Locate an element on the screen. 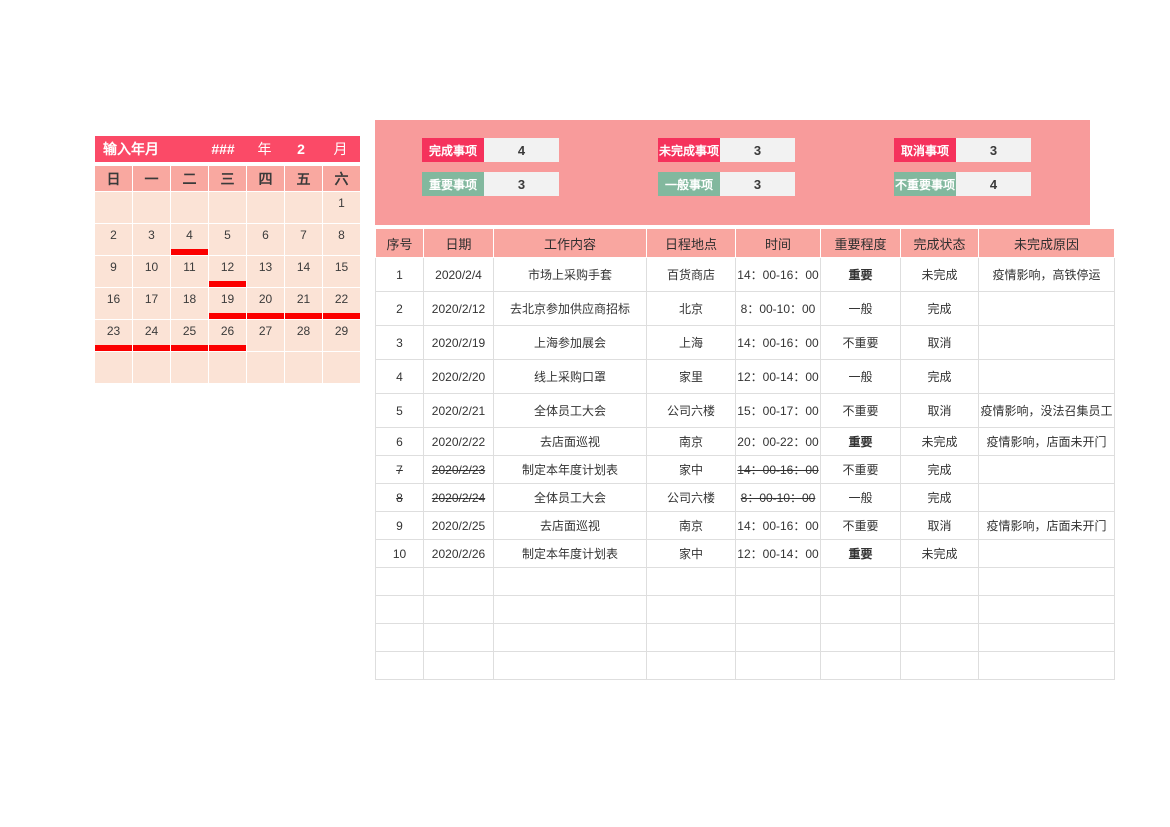 This screenshot has width=1170, height=827. cell-date: 2020/2/19 is located at coordinates (458, 342).